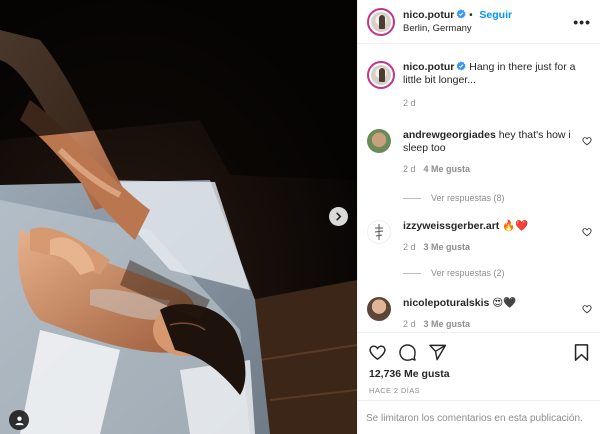 The width and height of the screenshot is (600, 434). I want to click on follow-button: Seguir, so click(495, 15).